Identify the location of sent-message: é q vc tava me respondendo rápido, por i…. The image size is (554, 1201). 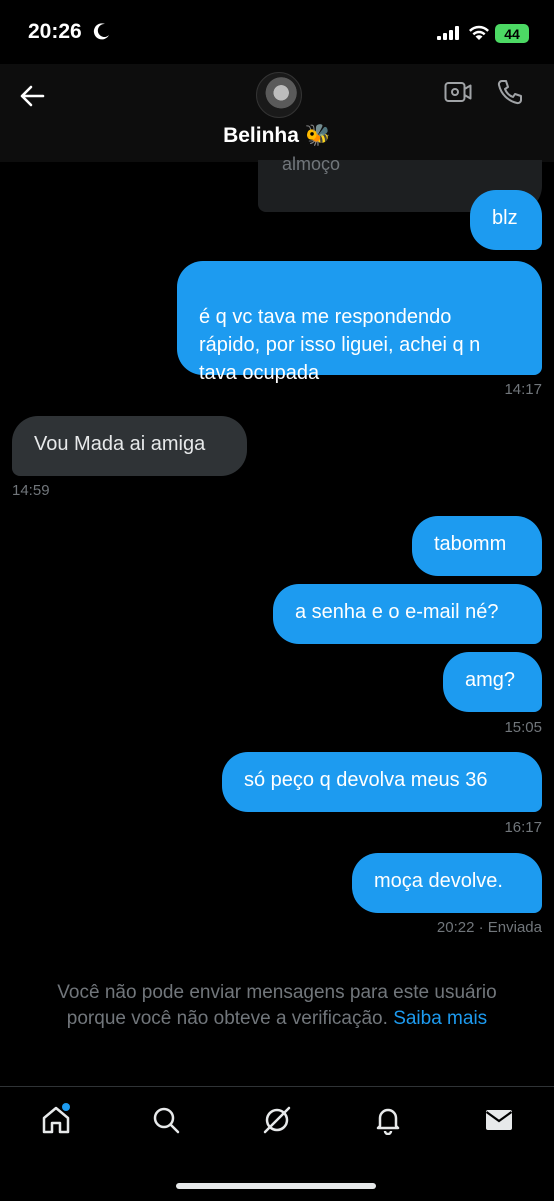
(359, 322).